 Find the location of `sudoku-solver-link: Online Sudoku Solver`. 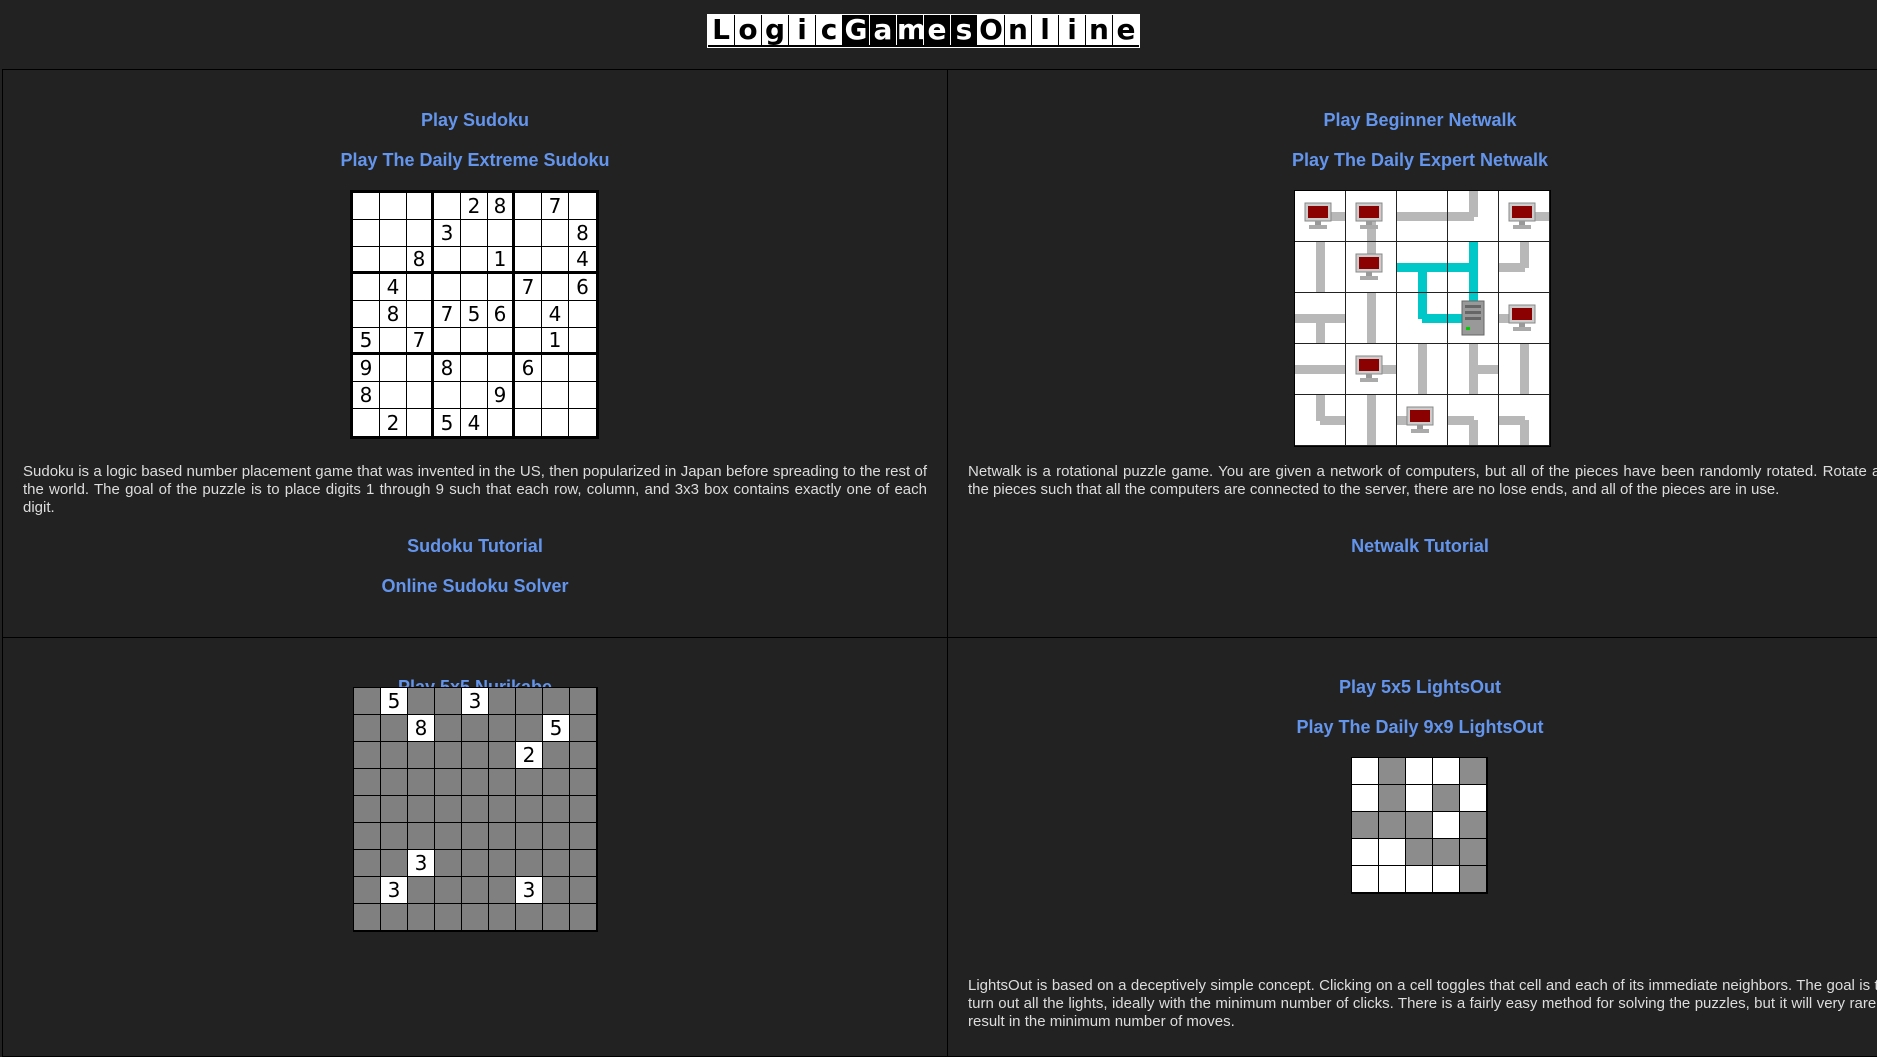

sudoku-solver-link: Online Sudoku Solver is located at coordinates (475, 586).